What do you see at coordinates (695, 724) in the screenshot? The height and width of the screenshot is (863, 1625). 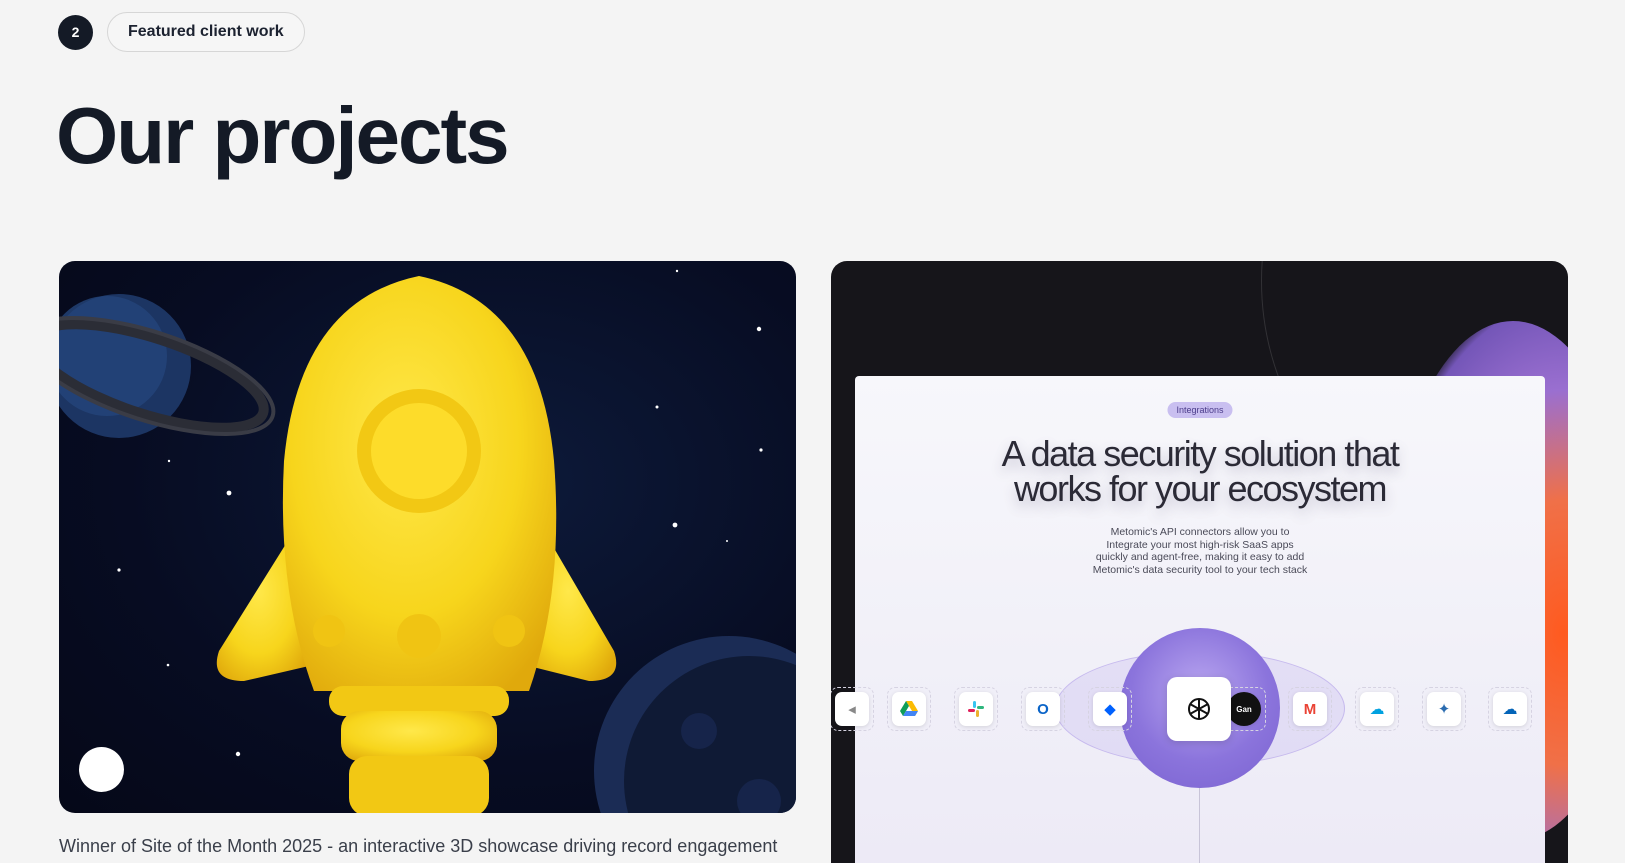 I see `moon` at bounding box center [695, 724].